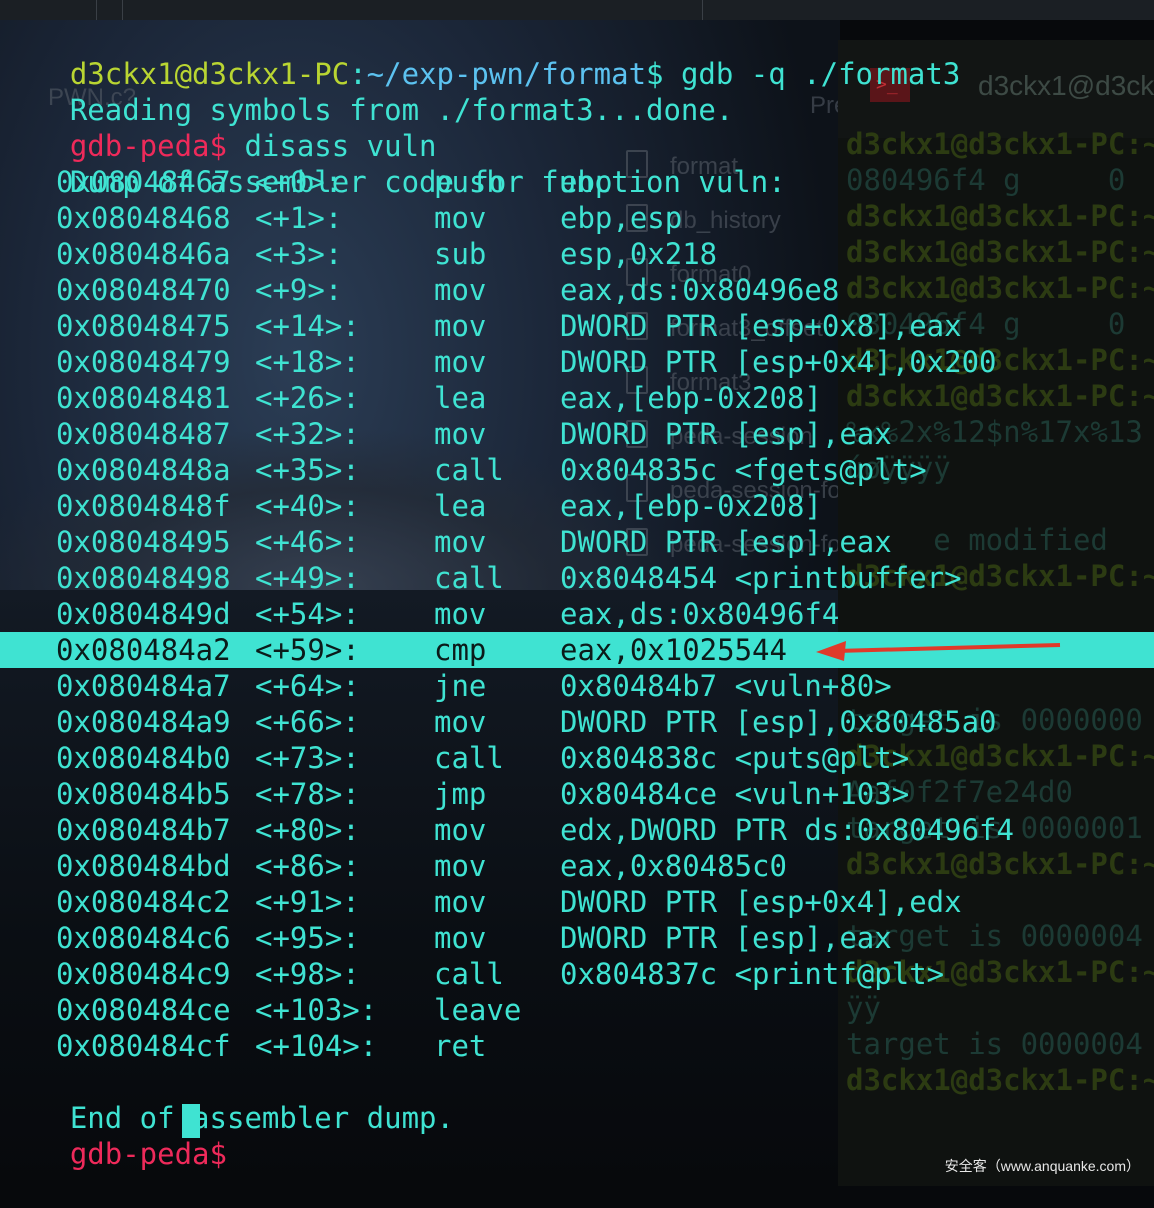 The height and width of the screenshot is (1208, 1154). I want to click on instruction-address: 0x080484ce, so click(143, 1010).